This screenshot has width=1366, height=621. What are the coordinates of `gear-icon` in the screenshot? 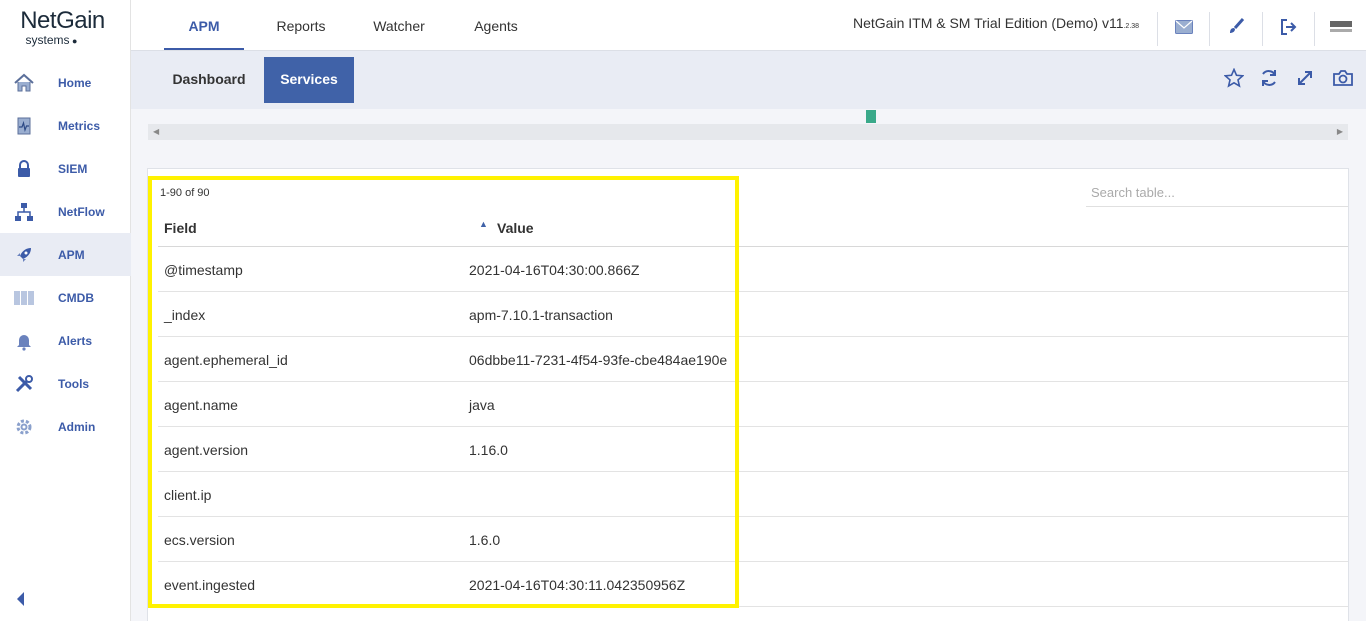 It's located at (24, 427).